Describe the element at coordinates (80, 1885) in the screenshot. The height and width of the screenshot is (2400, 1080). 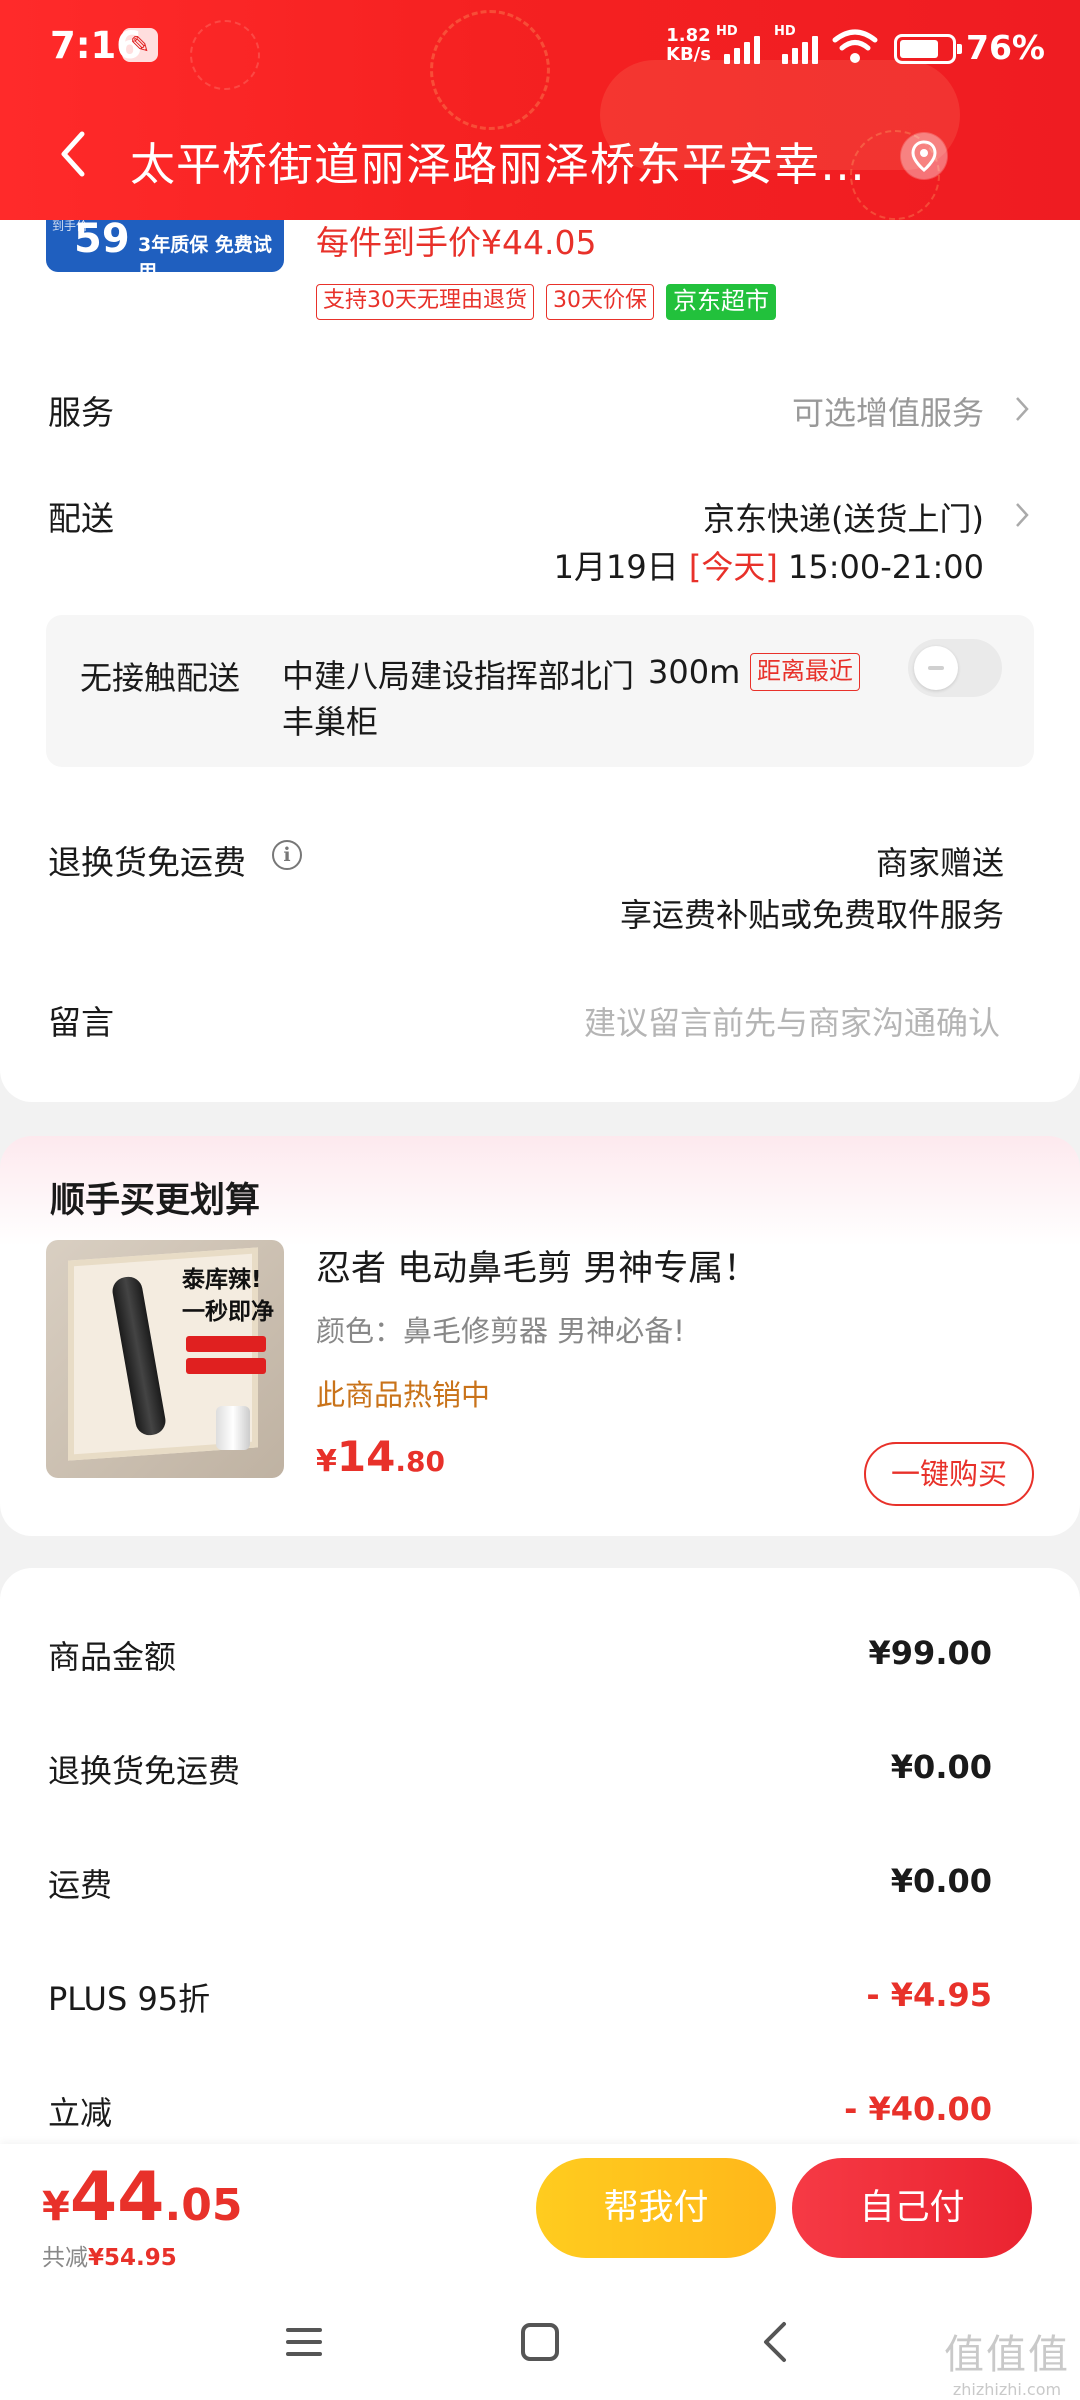
I see `summary-label: 运费` at that location.